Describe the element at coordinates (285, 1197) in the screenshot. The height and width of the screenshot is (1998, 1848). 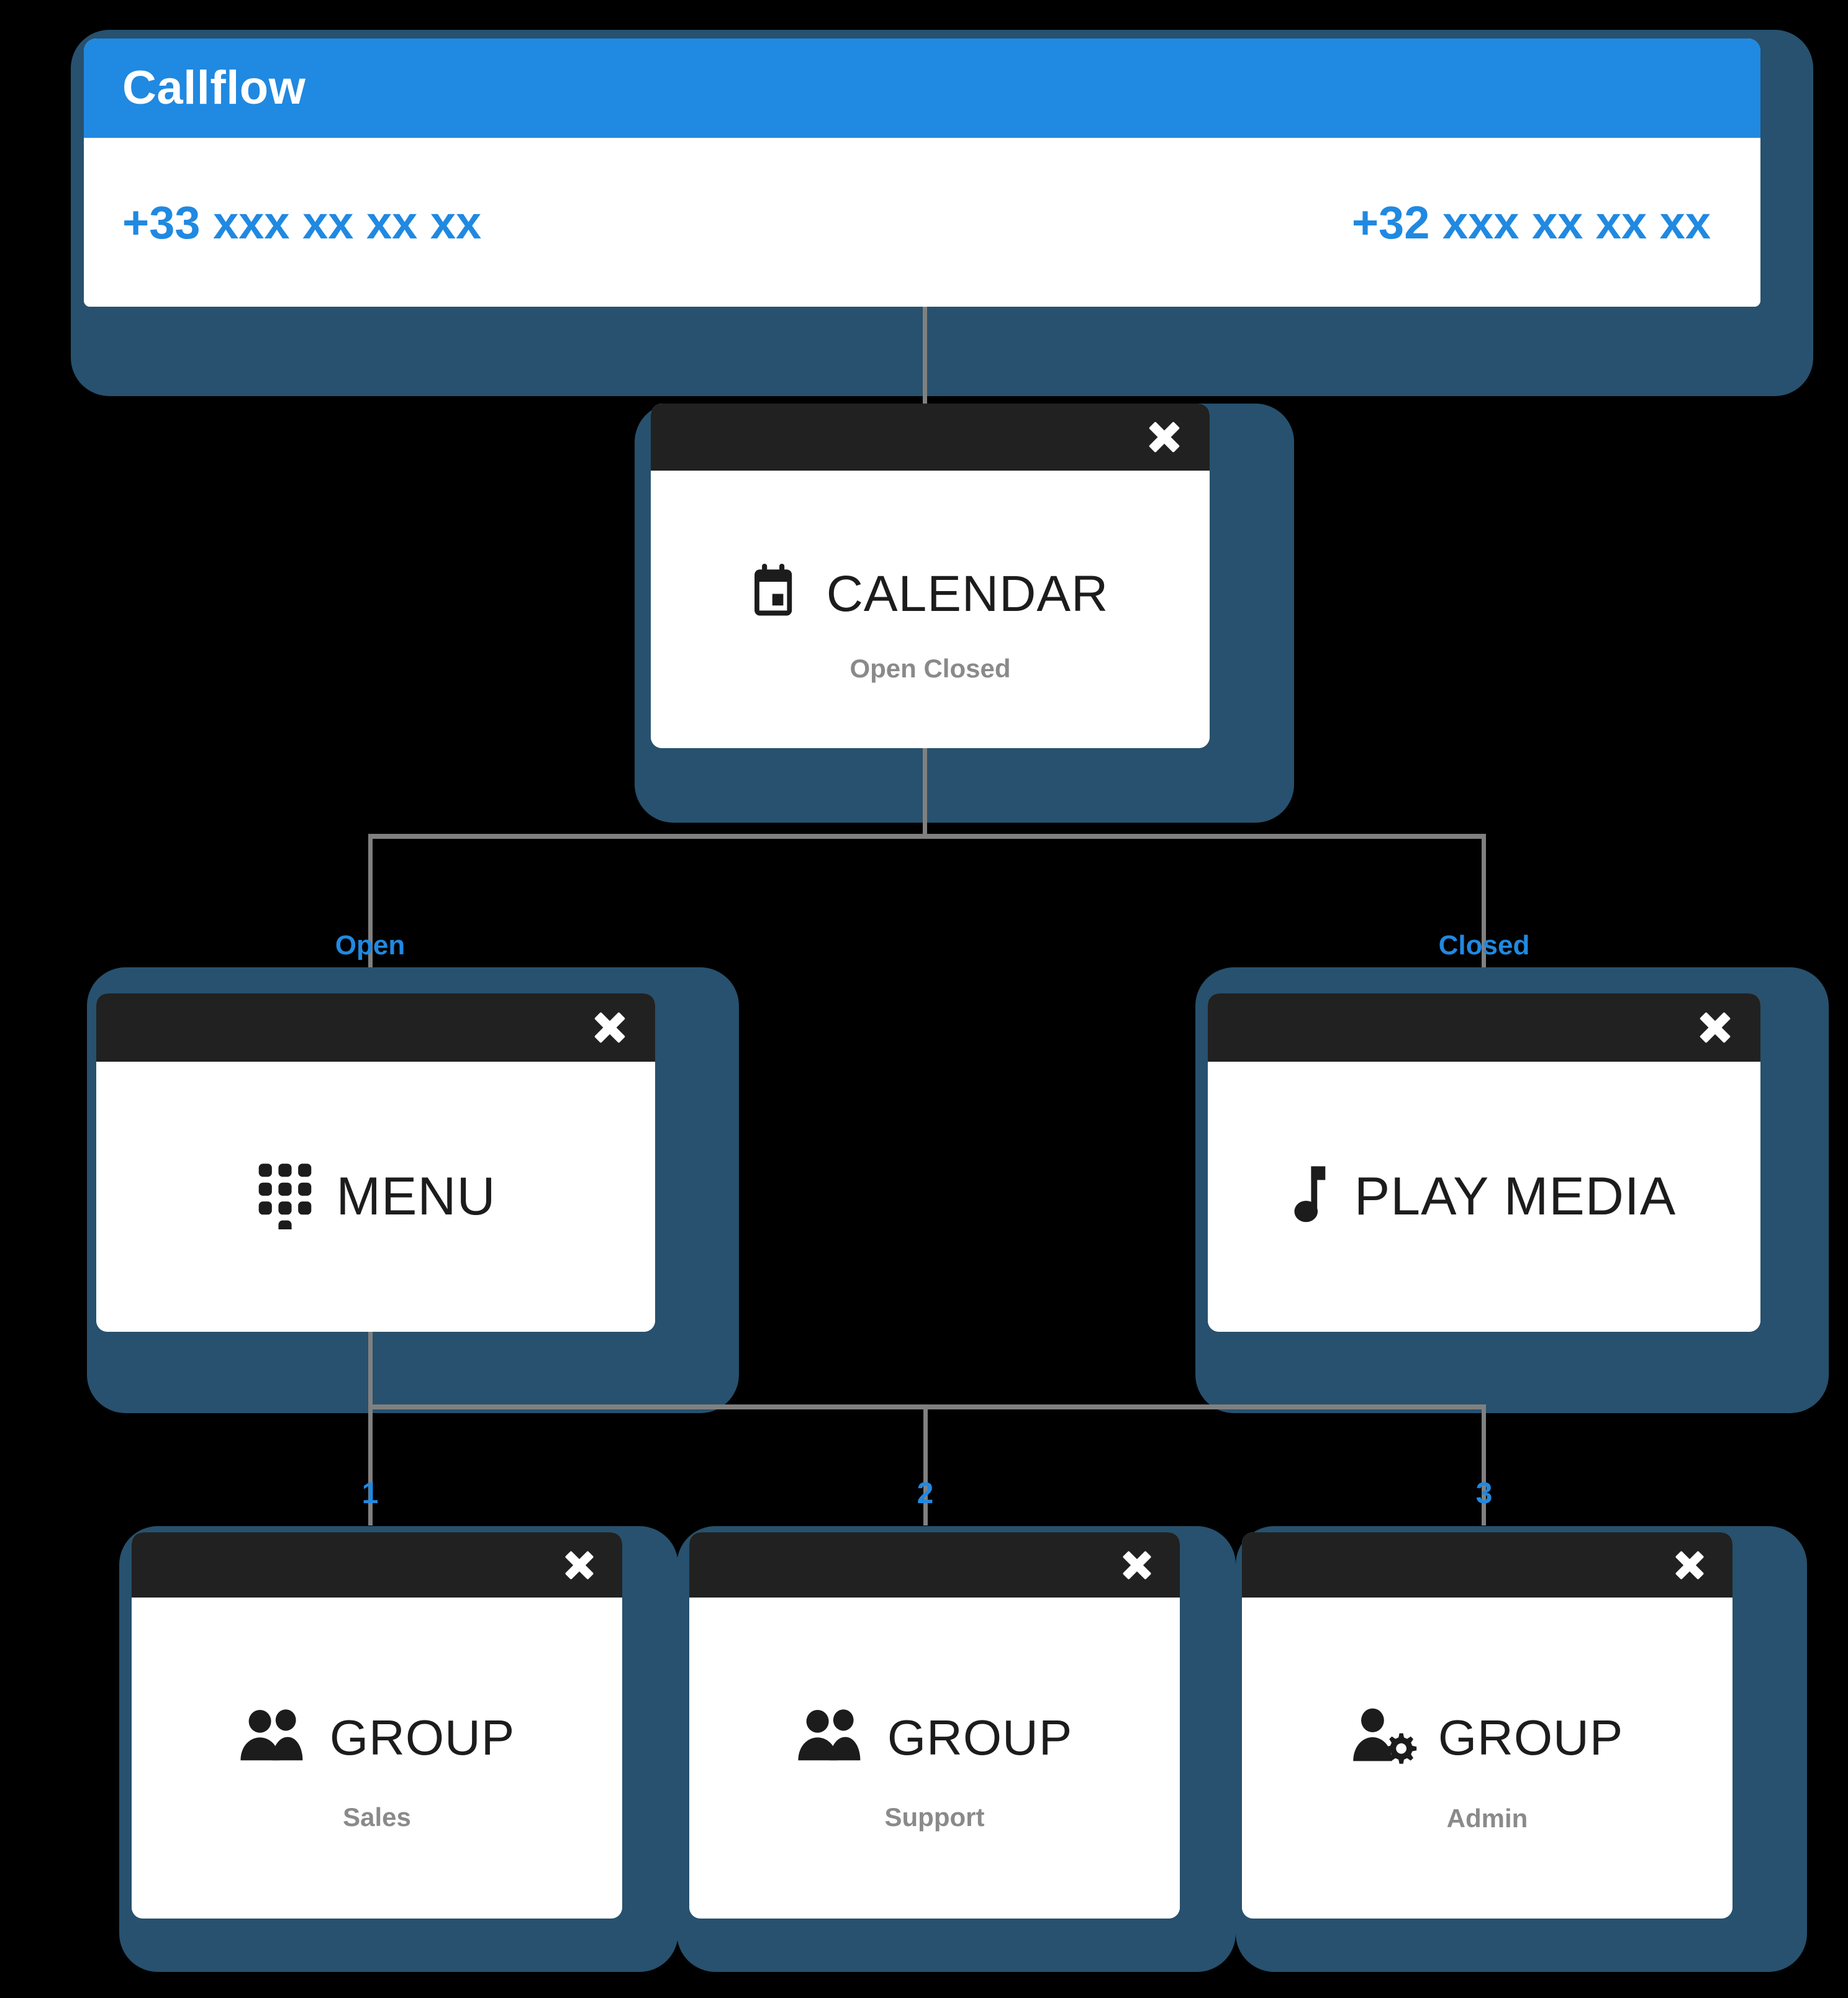
I see `dialpad-icon` at that location.